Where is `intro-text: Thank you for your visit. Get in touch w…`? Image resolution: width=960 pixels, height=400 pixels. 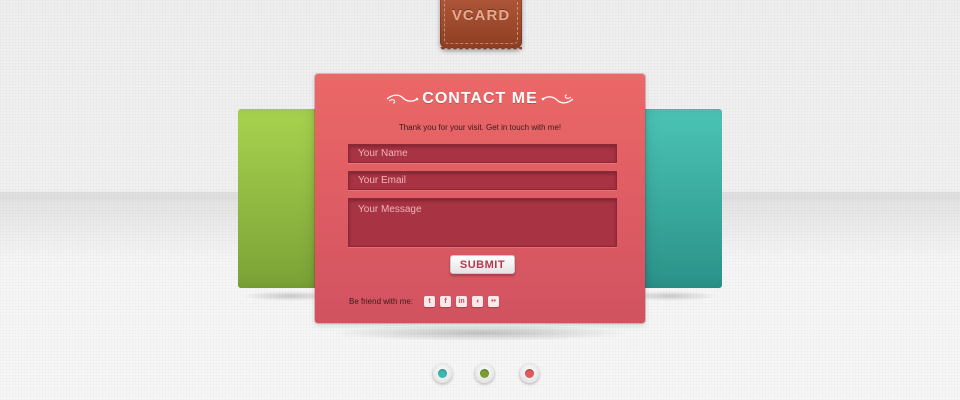
intro-text: Thank you for your visit. Get in touch w… is located at coordinates (480, 127).